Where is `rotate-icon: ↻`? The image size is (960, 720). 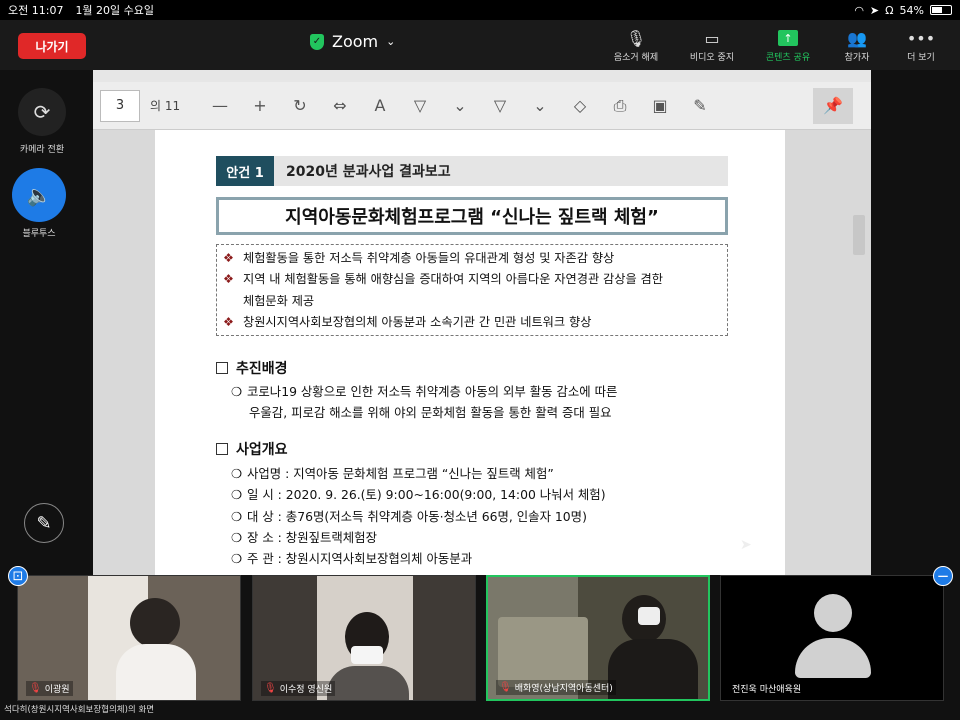 rotate-icon: ↻ is located at coordinates (300, 106).